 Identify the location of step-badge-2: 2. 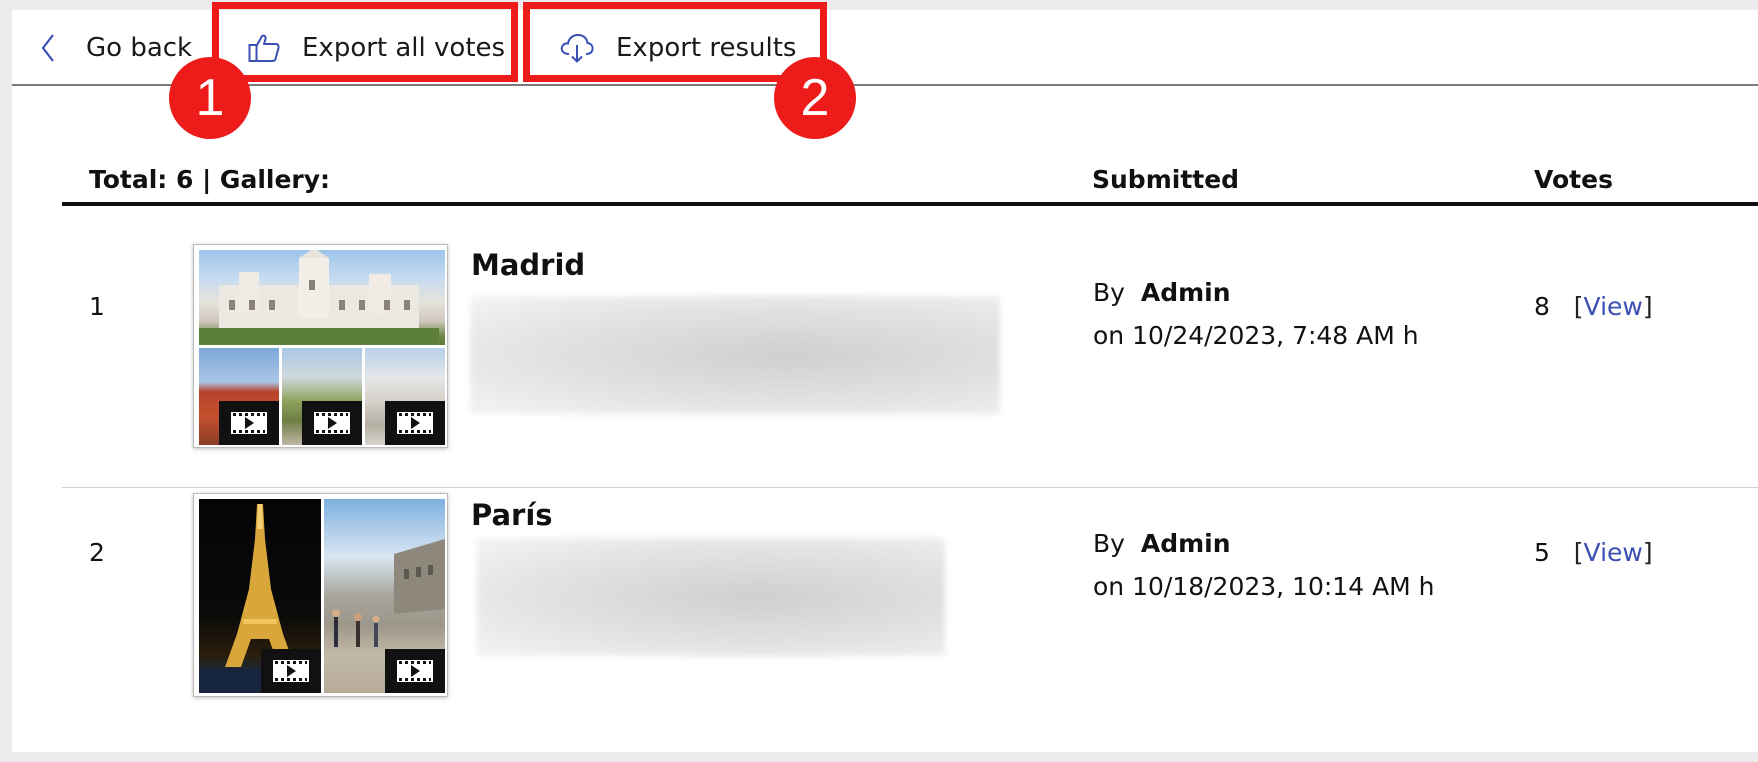
(815, 98).